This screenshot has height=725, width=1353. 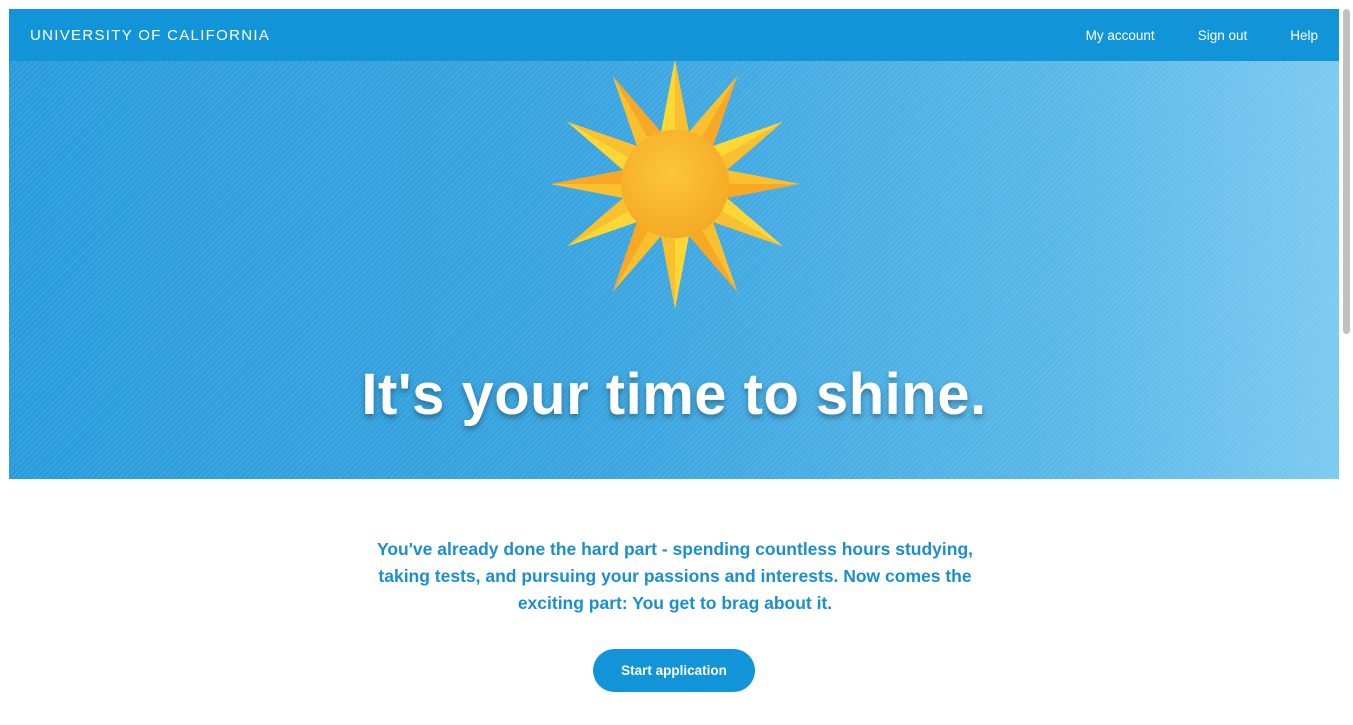 What do you see at coordinates (1346, 171) in the screenshot?
I see `scrollbar-thumb` at bounding box center [1346, 171].